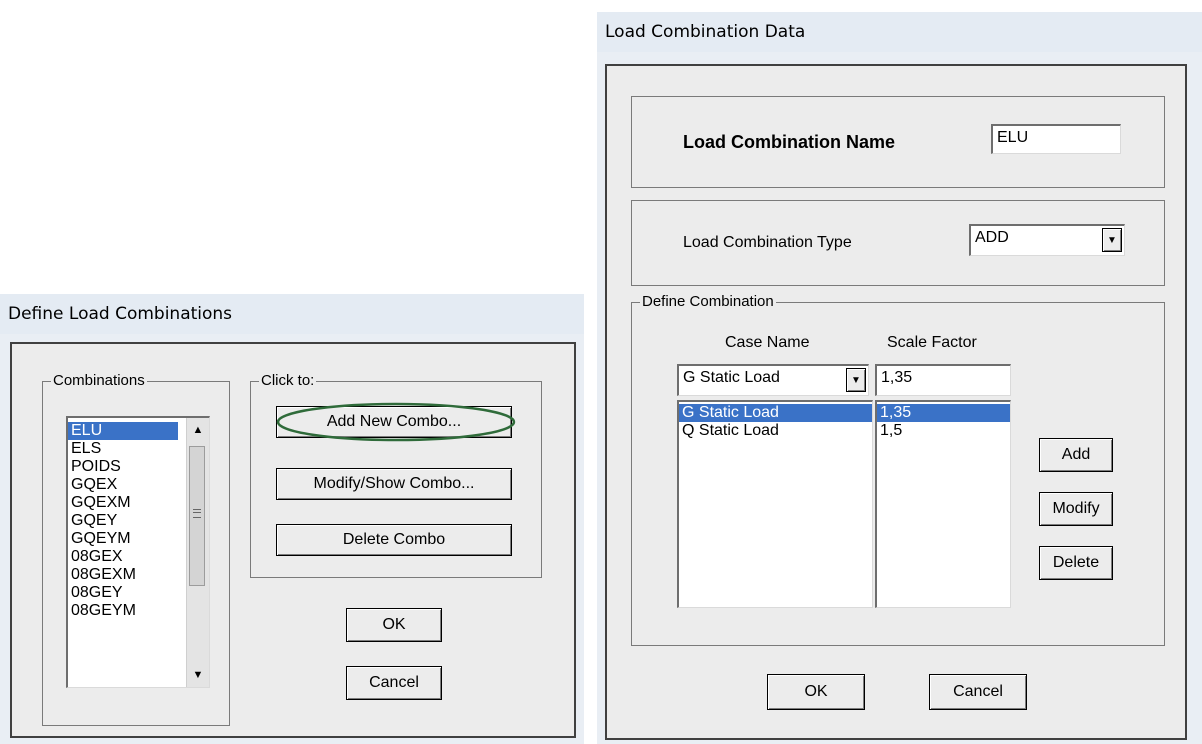 This screenshot has height=744, width=1202. What do you see at coordinates (775, 413) in the screenshot?
I see `case-list-item: G Static Load` at bounding box center [775, 413].